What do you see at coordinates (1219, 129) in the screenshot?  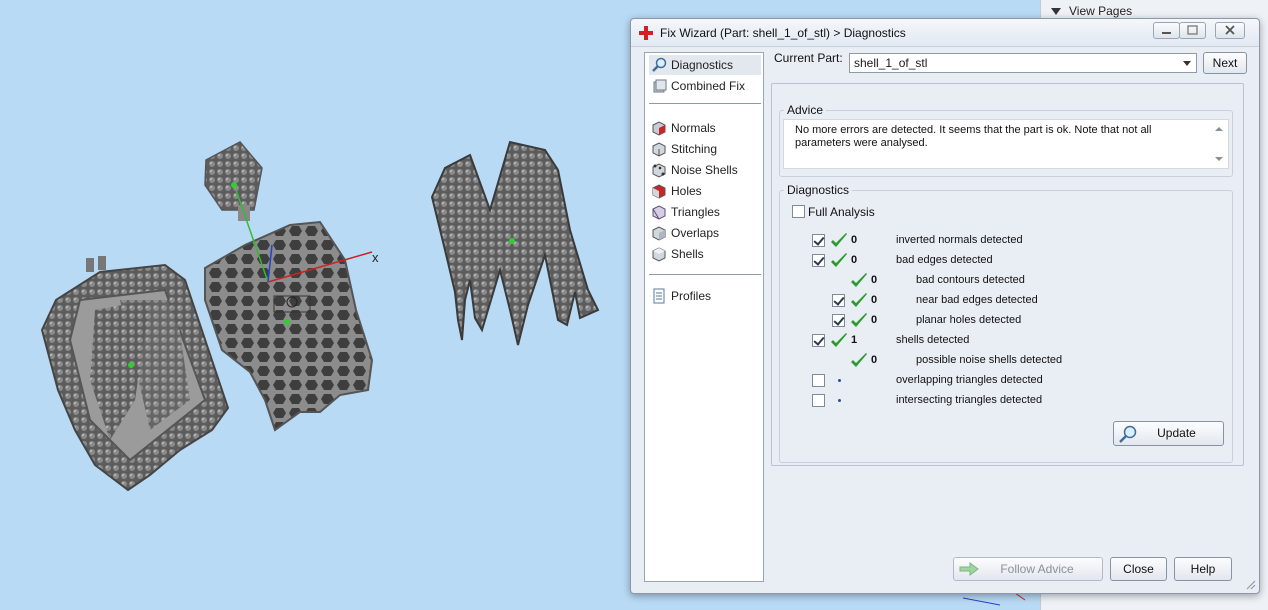 I see `scroll-up-icon` at bounding box center [1219, 129].